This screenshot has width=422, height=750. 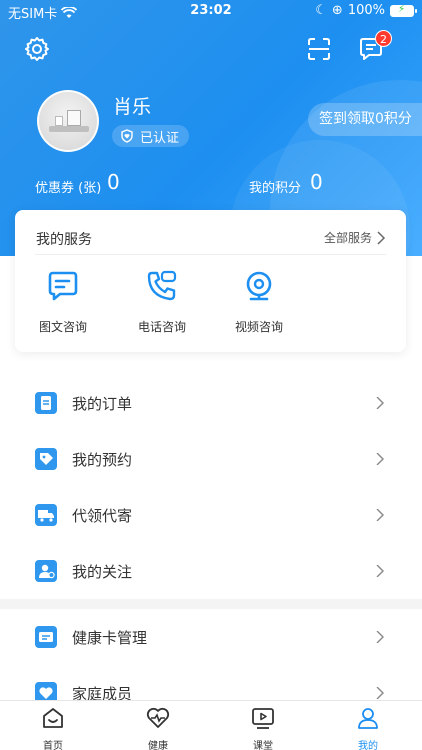 What do you see at coordinates (211, 571) in the screenshot?
I see `menu-item-follows: 我的关注` at bounding box center [211, 571].